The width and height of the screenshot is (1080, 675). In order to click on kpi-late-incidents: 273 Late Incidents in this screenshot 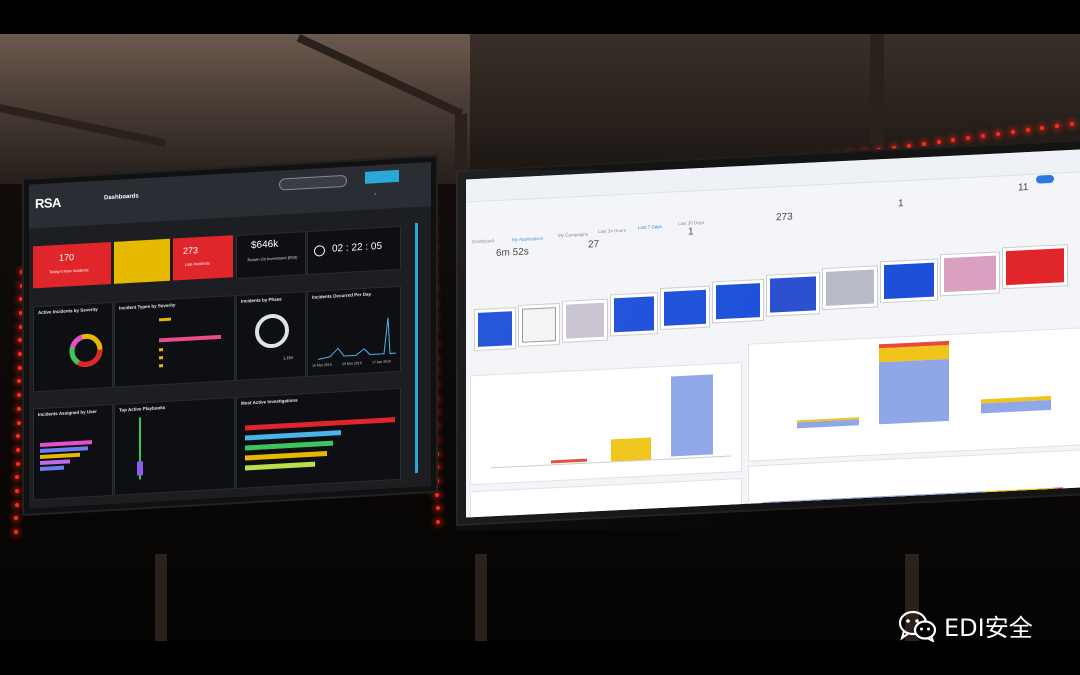, I will do `click(203, 258)`.